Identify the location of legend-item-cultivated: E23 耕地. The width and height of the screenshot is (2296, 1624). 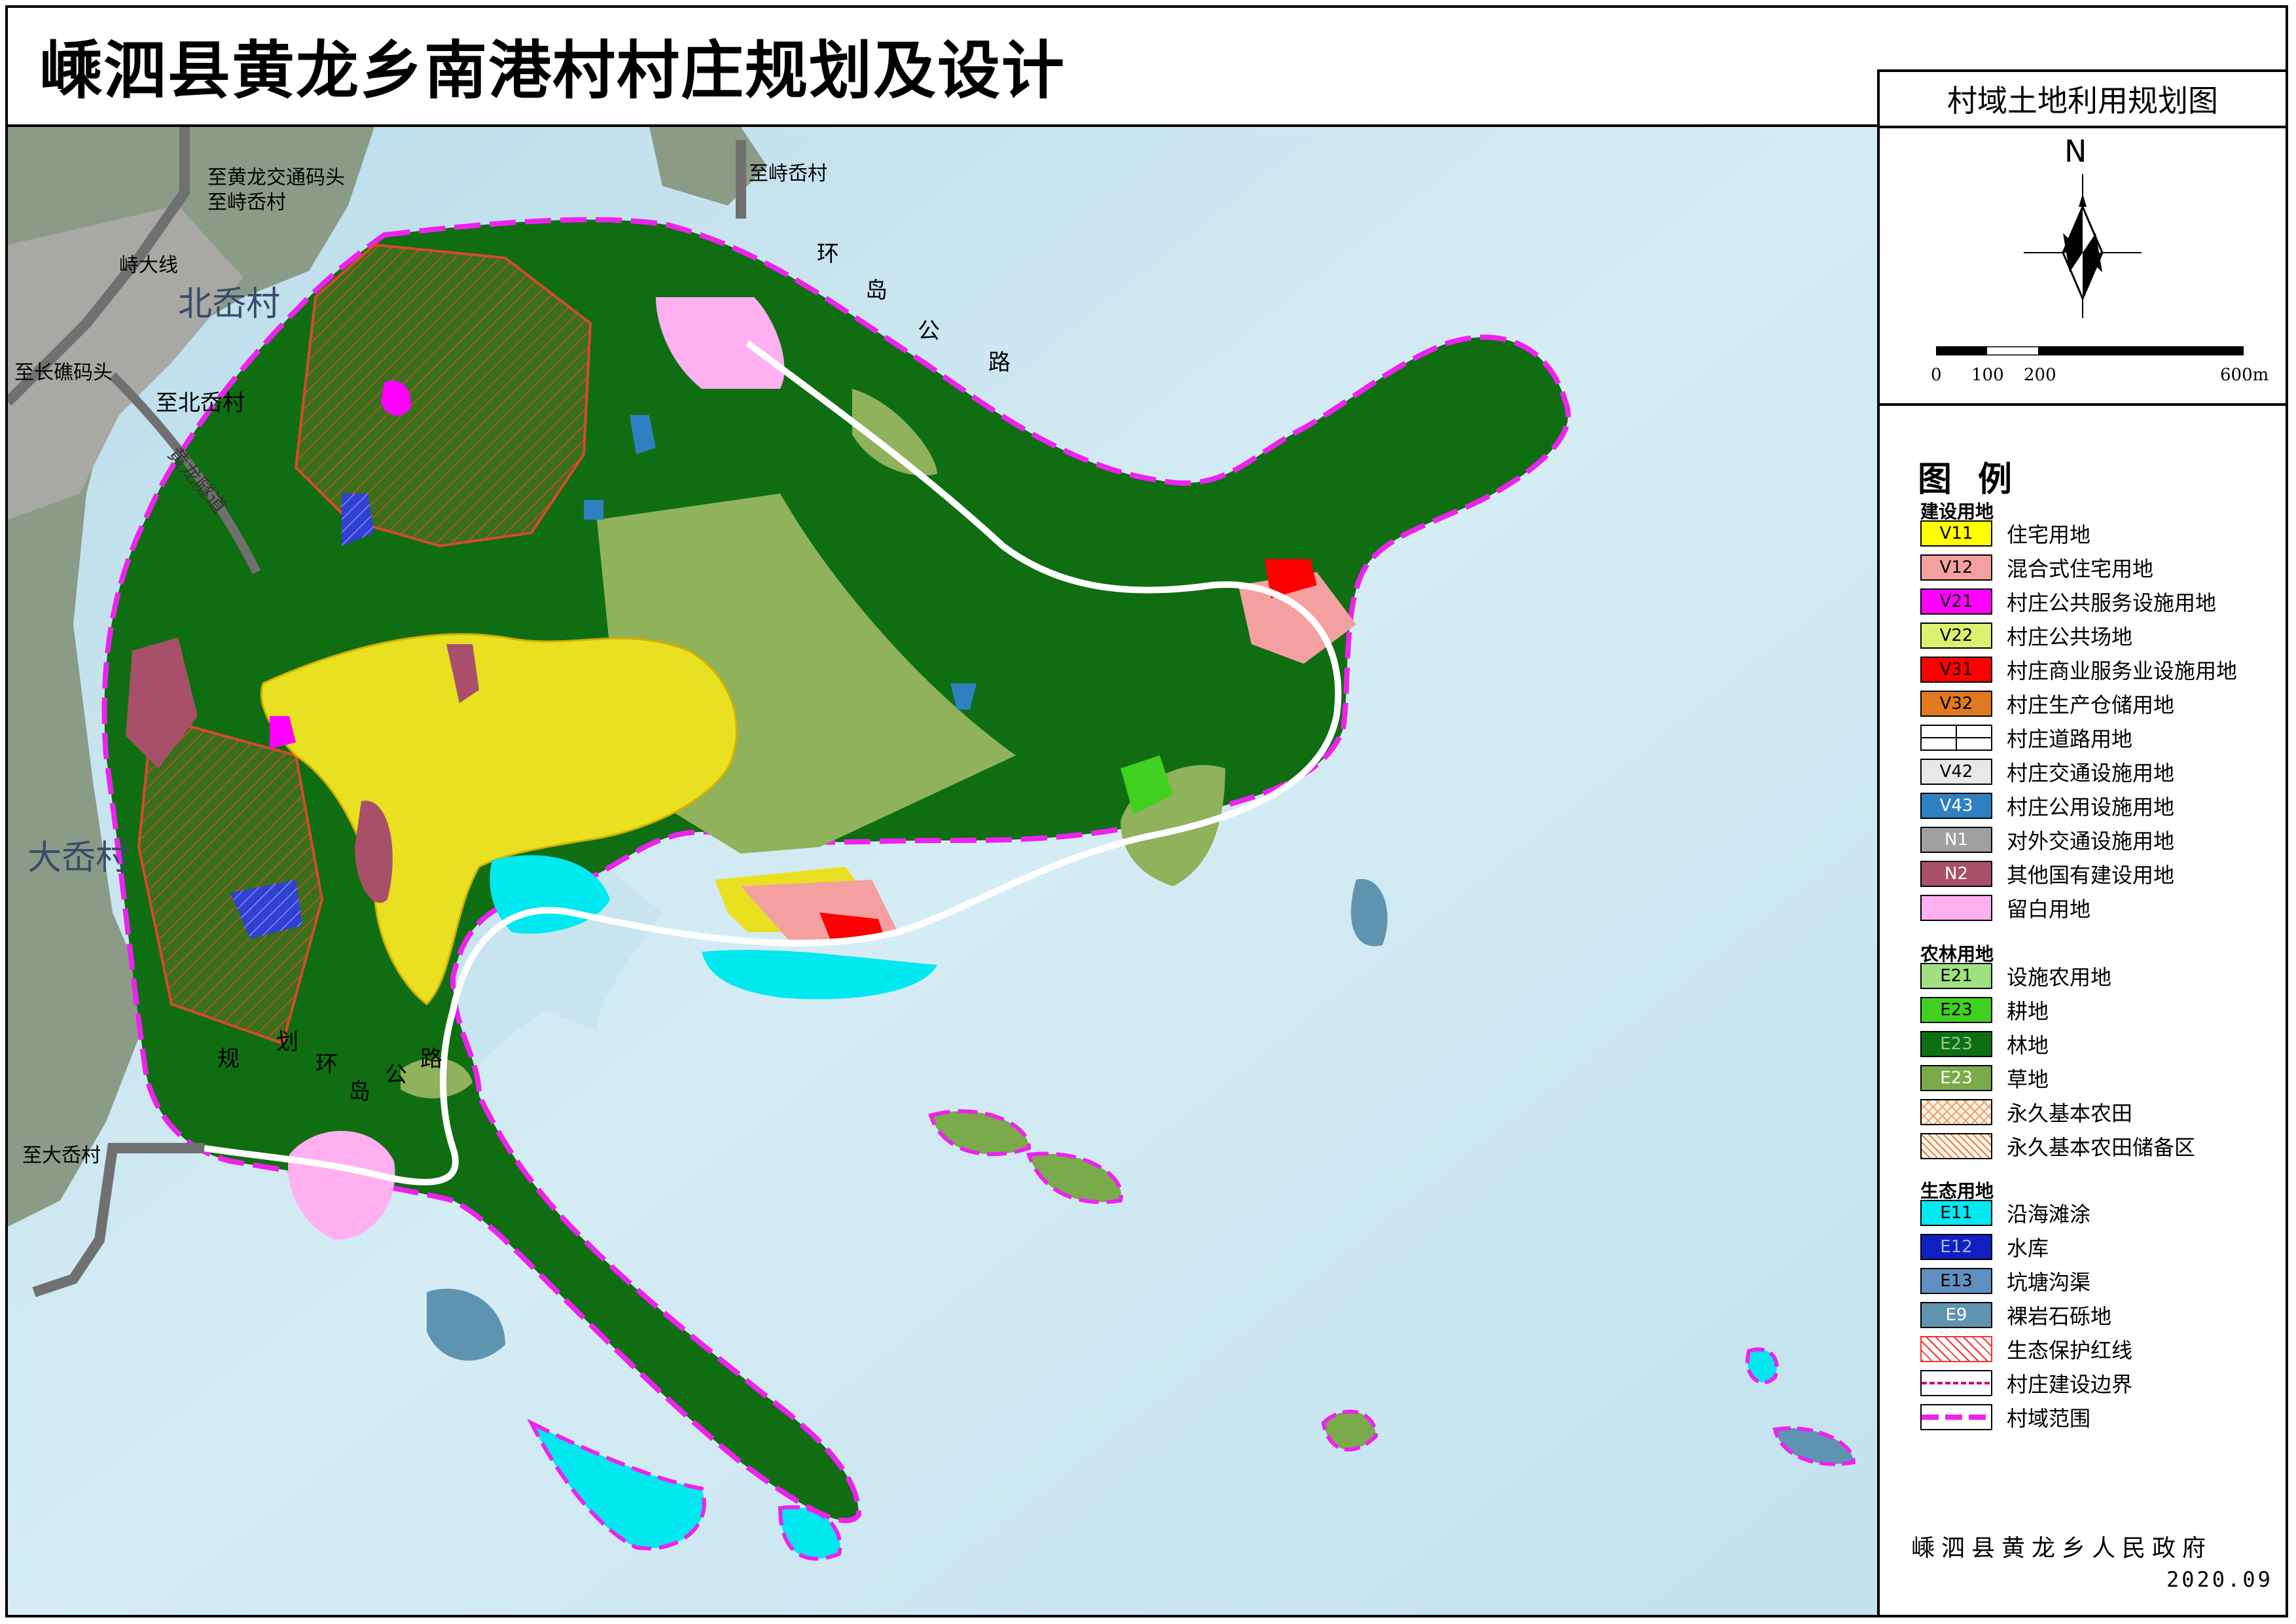
(1984, 1010).